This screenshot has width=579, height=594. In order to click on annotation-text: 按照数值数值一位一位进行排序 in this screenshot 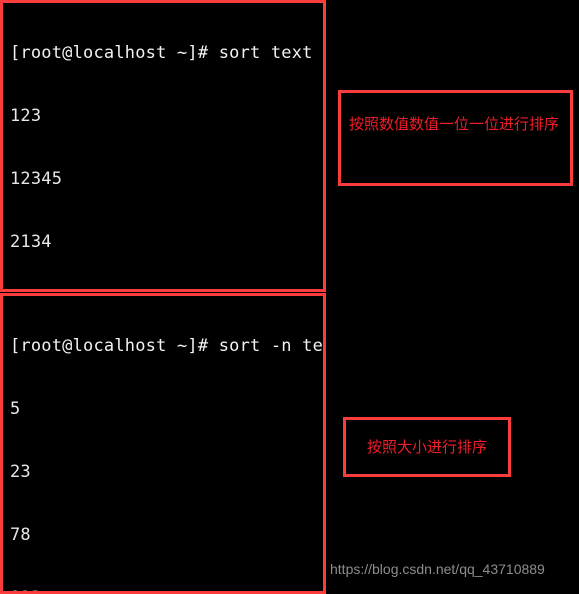, I will do `click(454, 124)`.